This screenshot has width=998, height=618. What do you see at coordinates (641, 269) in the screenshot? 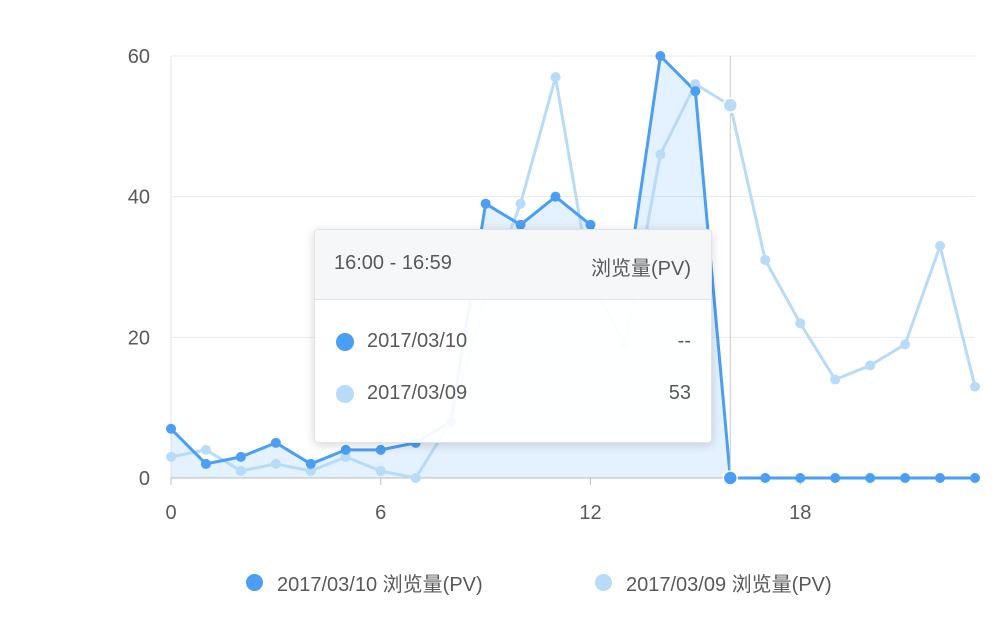
I see `tooltip-metric: 浏览量(PV)` at bounding box center [641, 269].